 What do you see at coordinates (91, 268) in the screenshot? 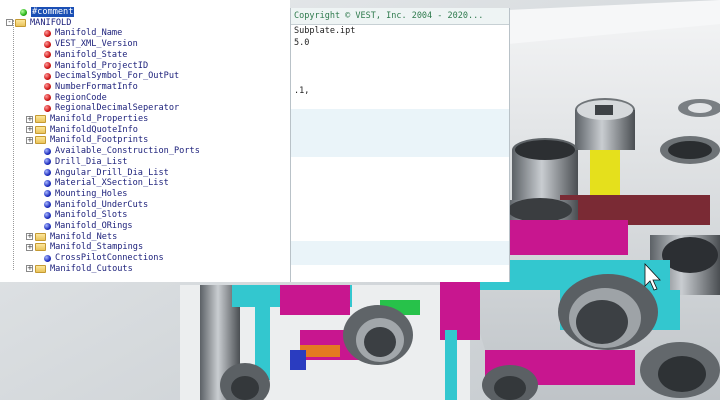
I see `tree-item-label: Manifold_Cutouts` at bounding box center [91, 268].